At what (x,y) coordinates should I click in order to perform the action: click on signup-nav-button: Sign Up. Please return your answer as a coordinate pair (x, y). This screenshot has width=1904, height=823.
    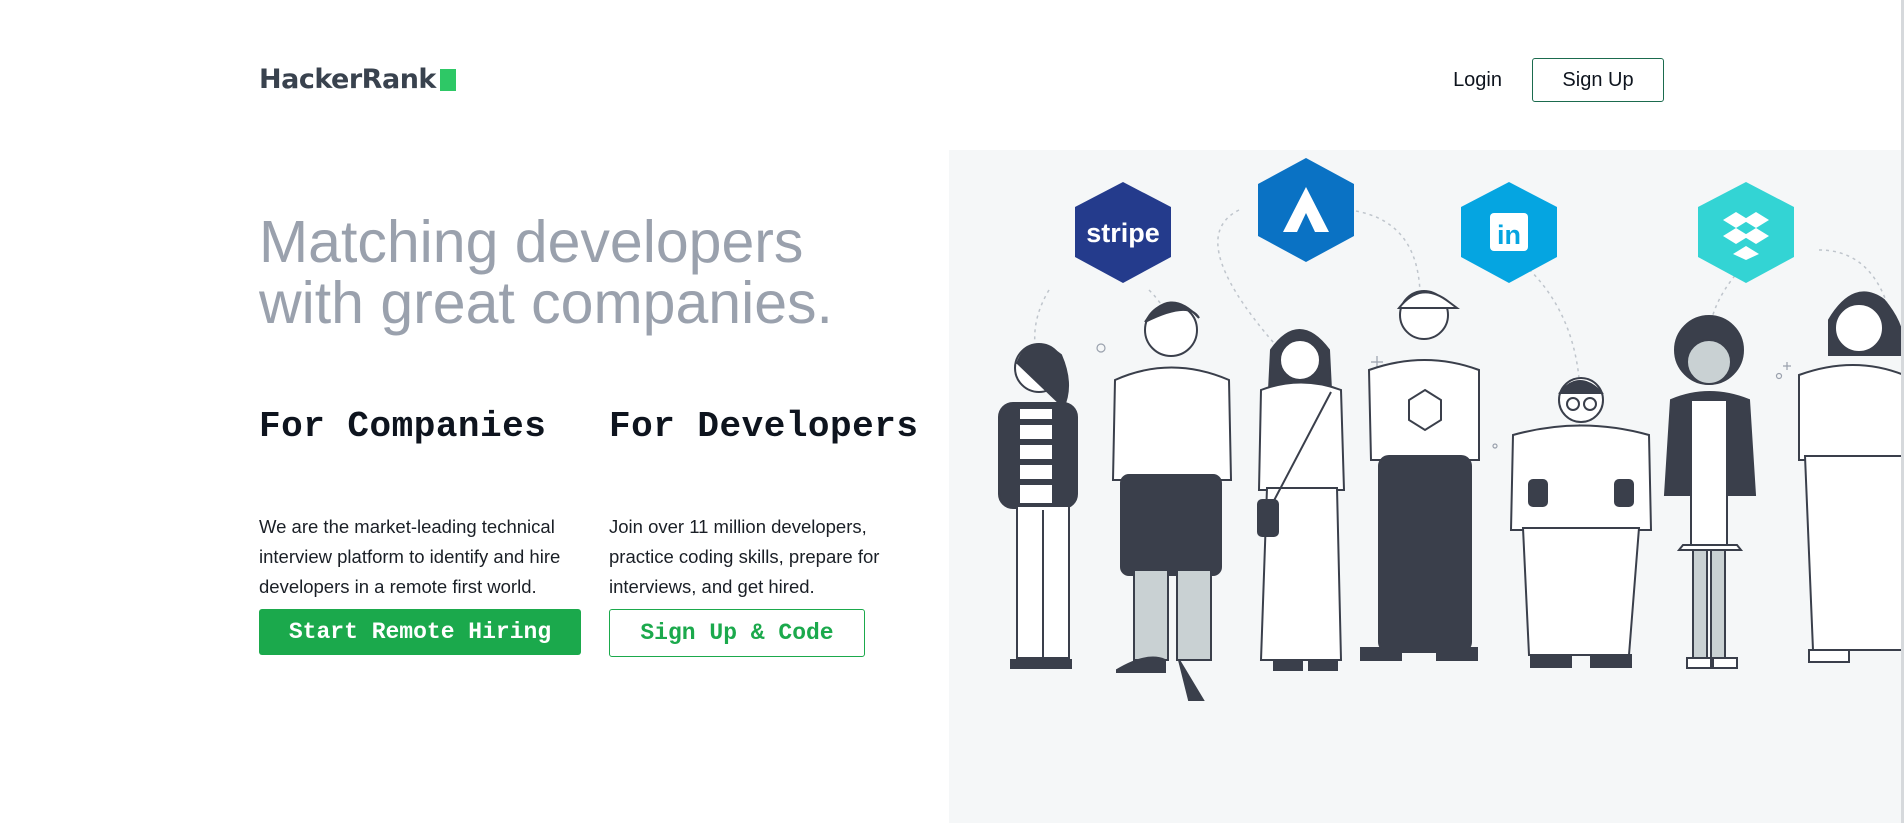
    Looking at the image, I should click on (1598, 80).